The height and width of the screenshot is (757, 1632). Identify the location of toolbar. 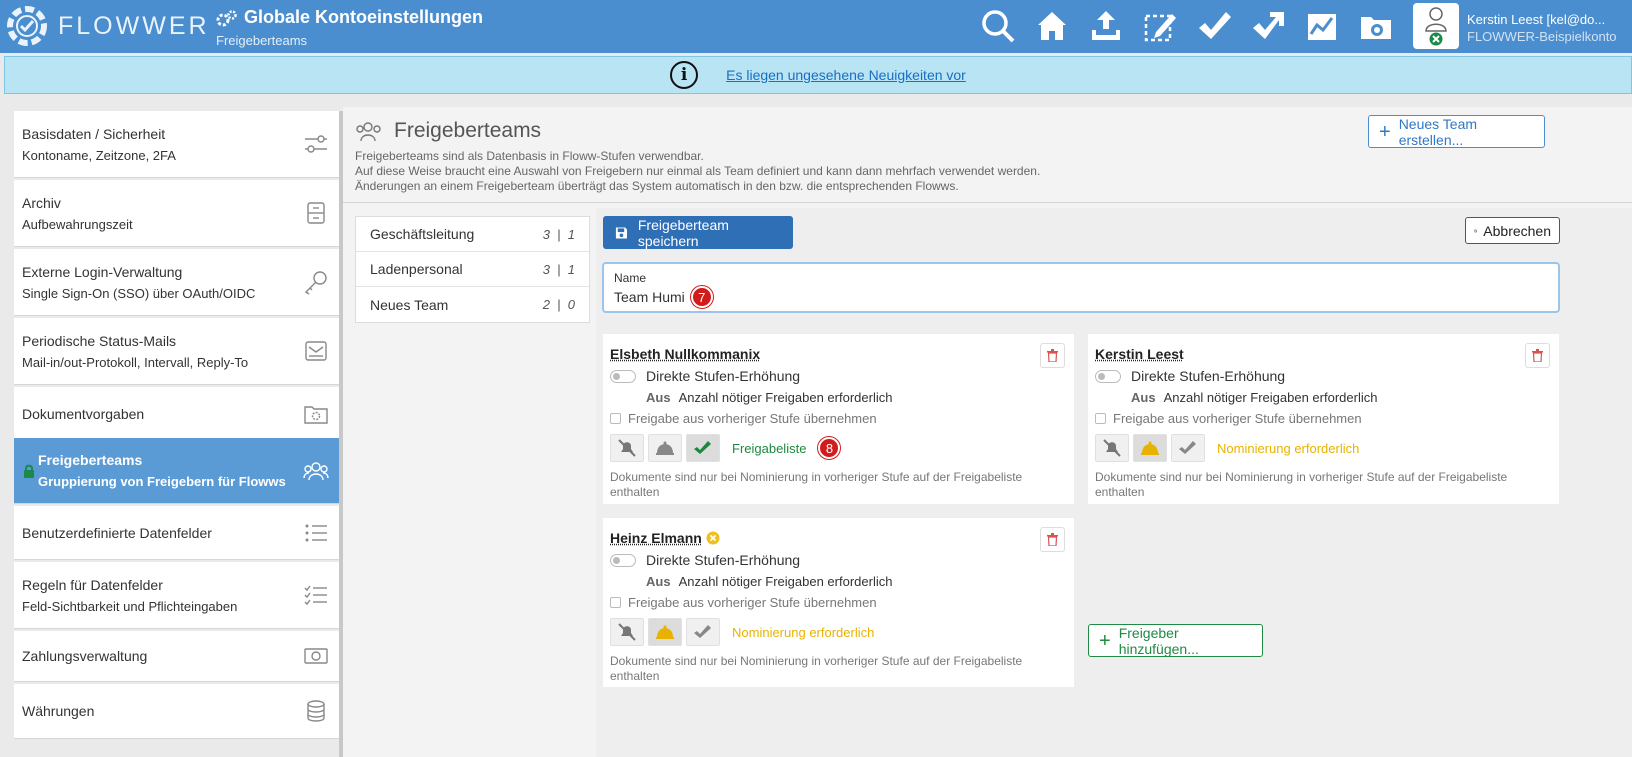
(1187, 26).